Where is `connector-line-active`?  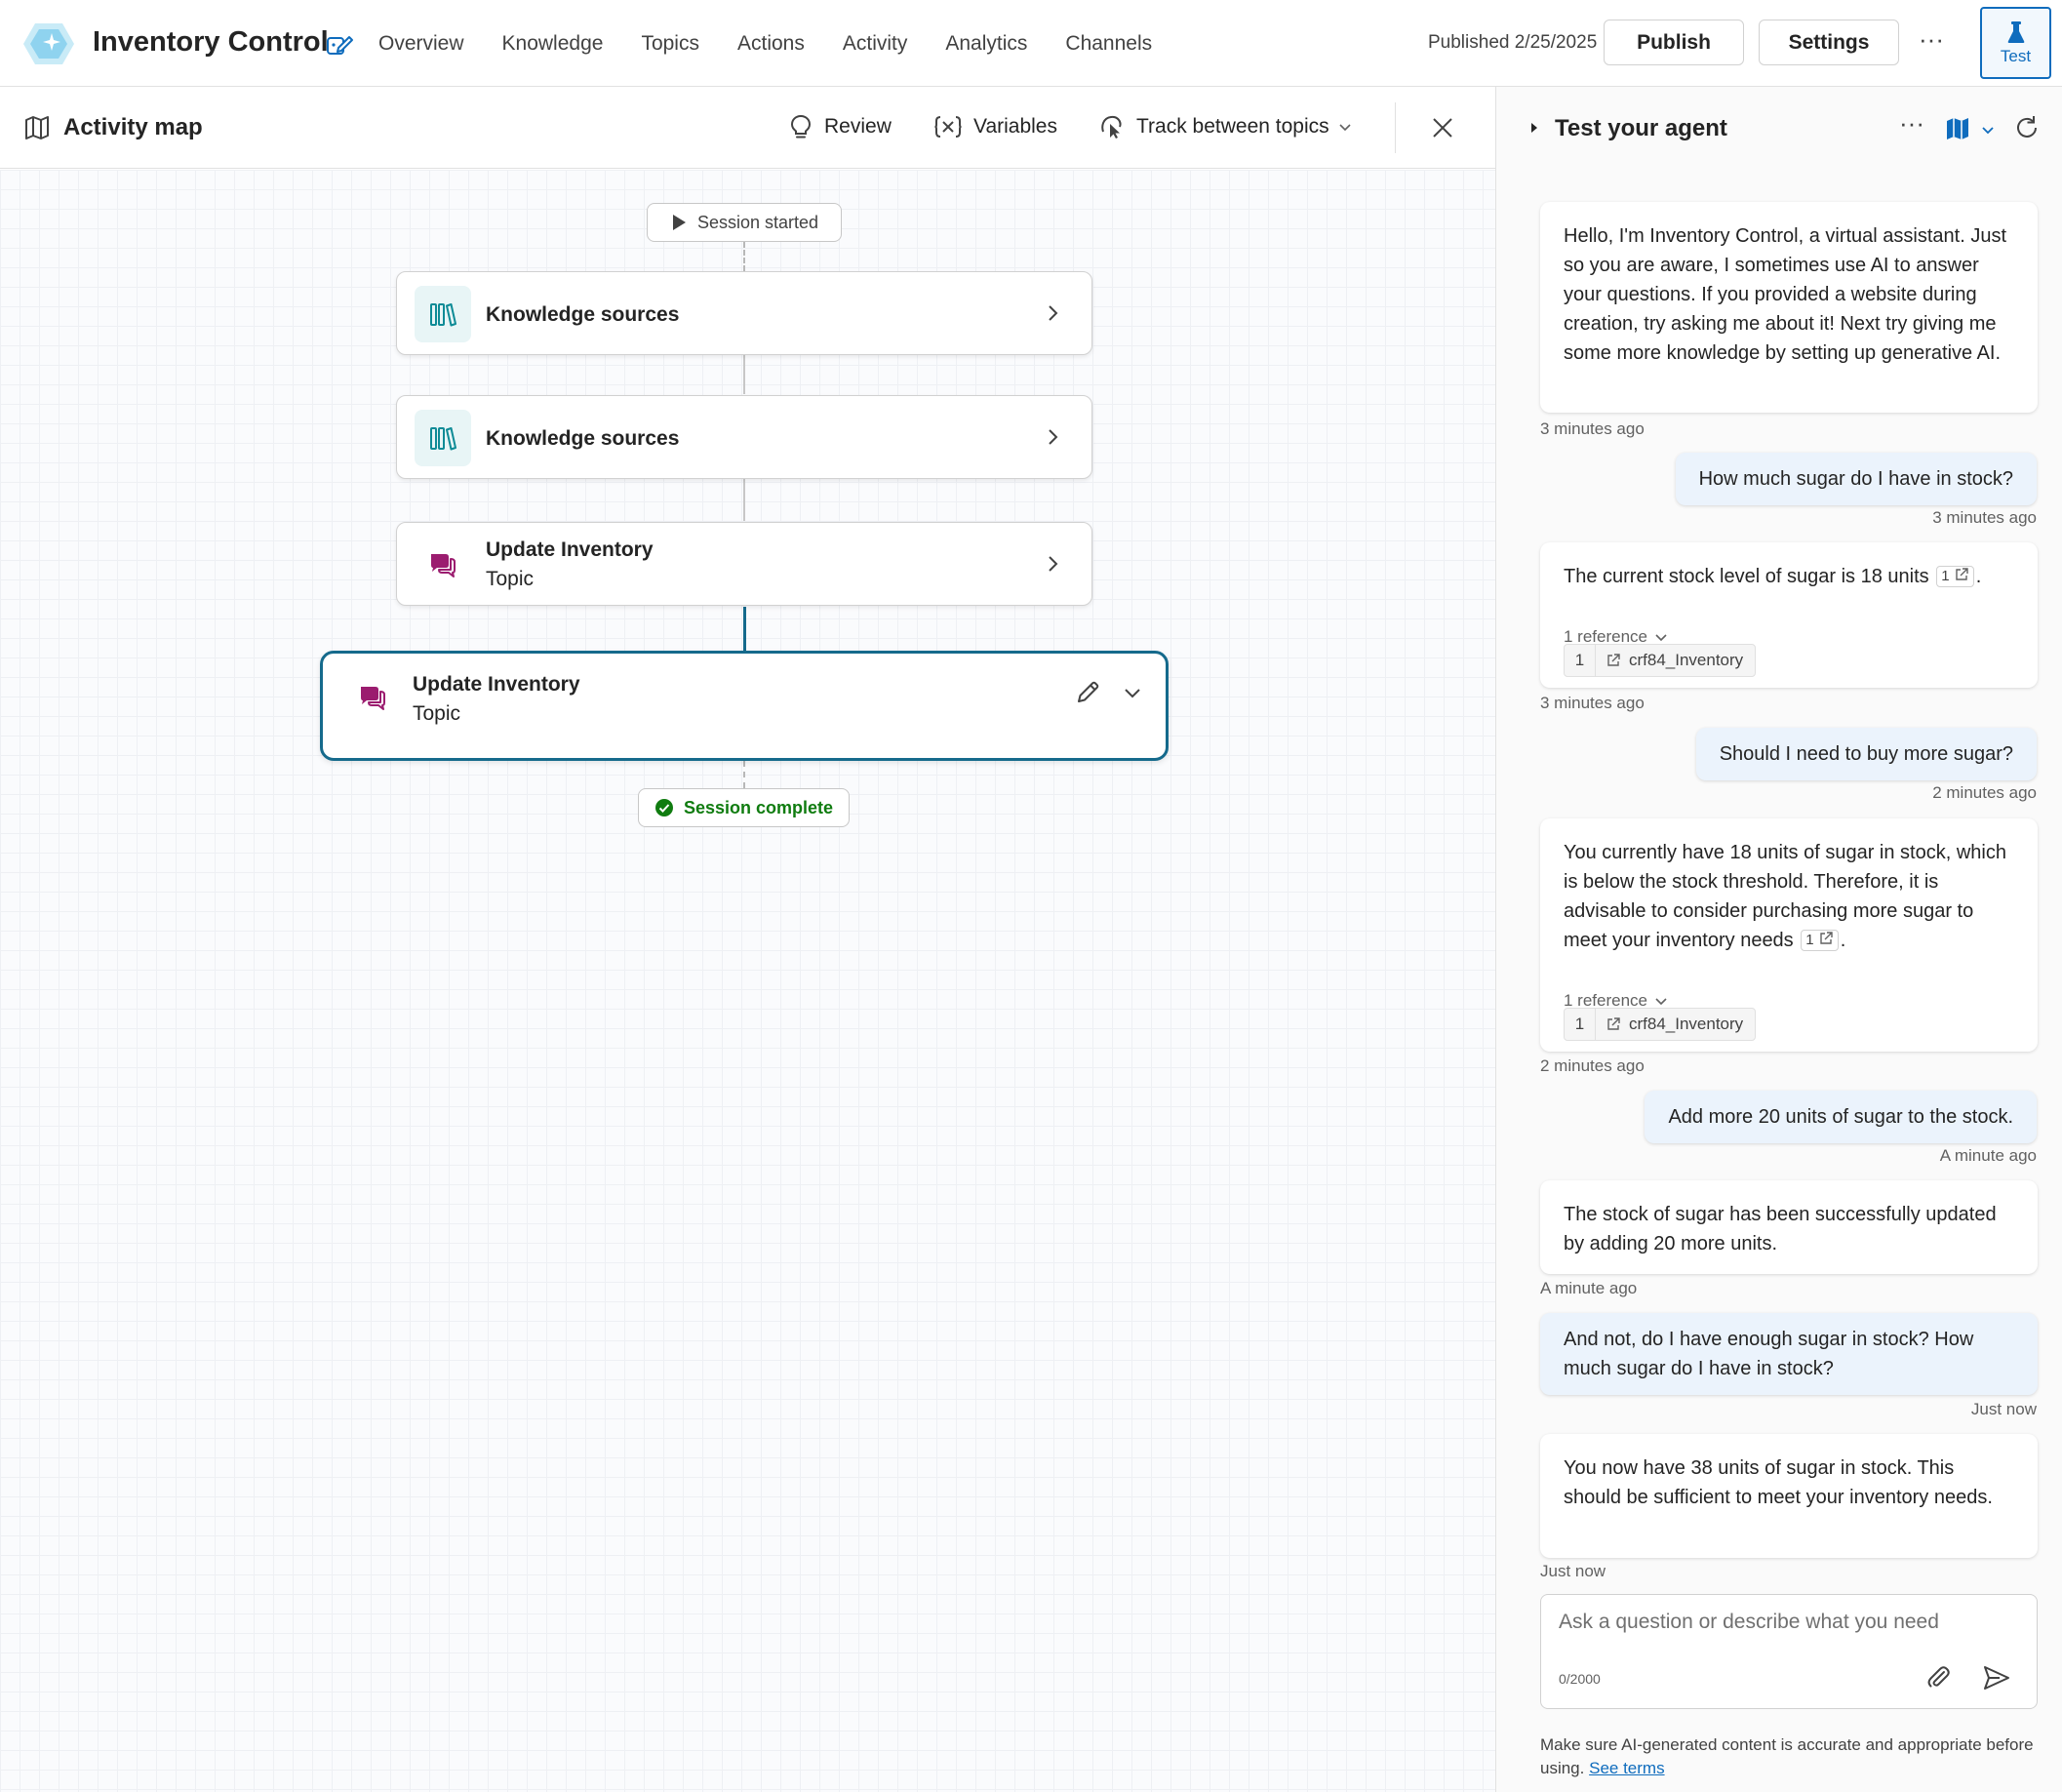 connector-line-active is located at coordinates (744, 629).